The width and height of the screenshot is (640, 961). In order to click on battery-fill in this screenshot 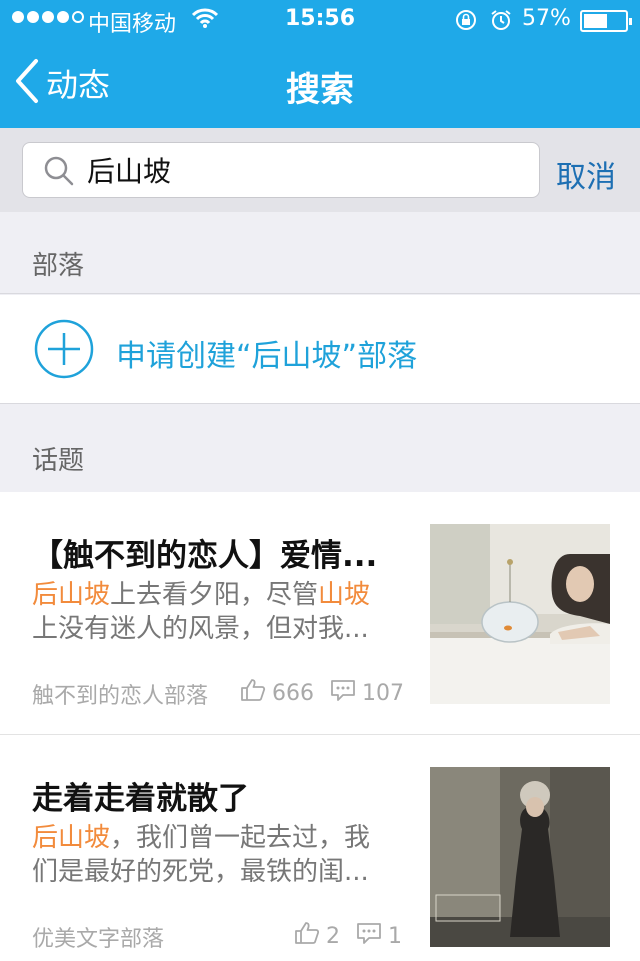, I will do `click(595, 21)`.